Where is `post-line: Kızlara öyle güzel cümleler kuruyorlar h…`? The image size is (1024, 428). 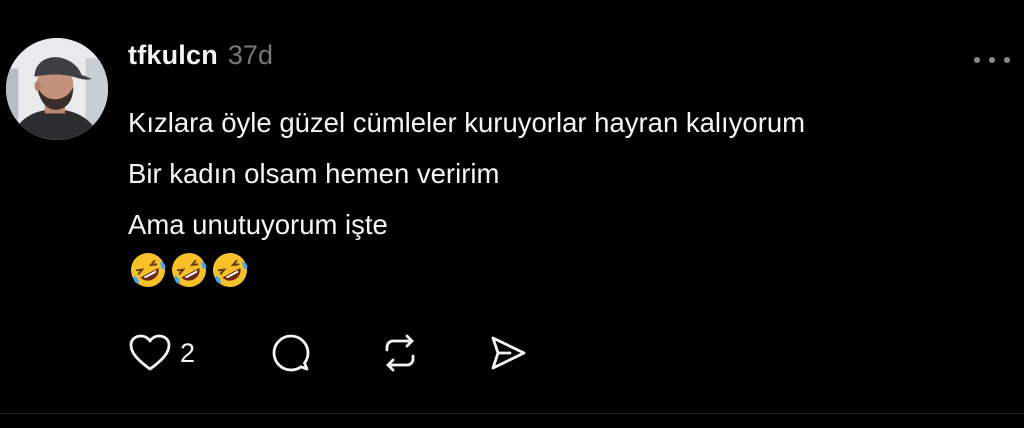
post-line: Kızlara öyle güzel cümleler kuruyorlar h… is located at coordinates (467, 122).